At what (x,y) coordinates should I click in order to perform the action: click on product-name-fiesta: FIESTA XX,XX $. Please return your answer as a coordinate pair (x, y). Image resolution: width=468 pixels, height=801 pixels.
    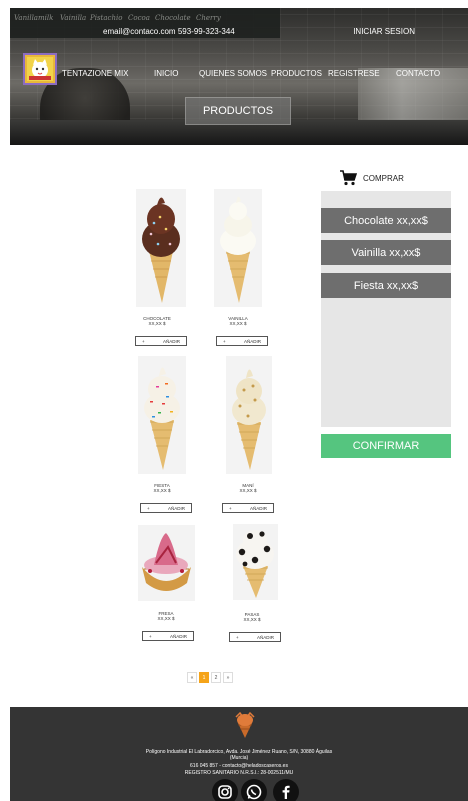
    Looking at the image, I should click on (162, 488).